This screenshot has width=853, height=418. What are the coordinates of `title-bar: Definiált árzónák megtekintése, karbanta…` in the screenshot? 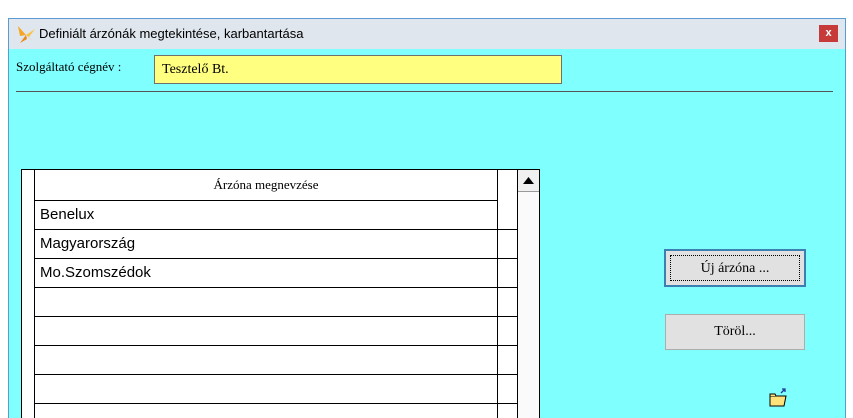 It's located at (427, 34).